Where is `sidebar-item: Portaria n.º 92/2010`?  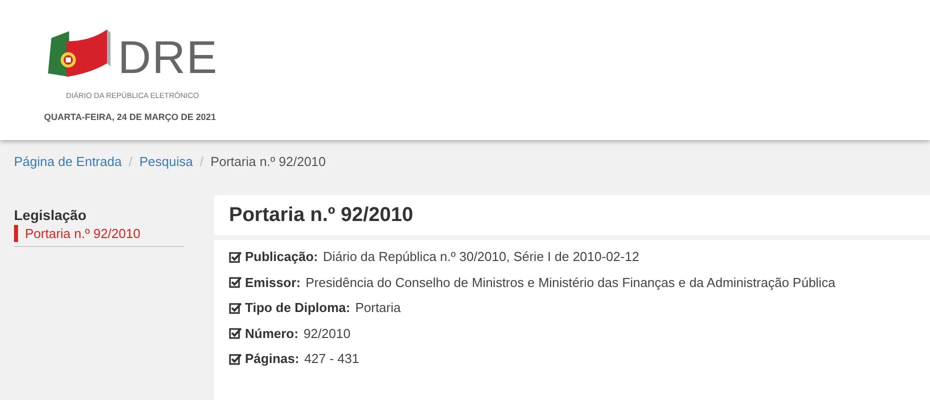 sidebar-item: Portaria n.º 92/2010 is located at coordinates (99, 233).